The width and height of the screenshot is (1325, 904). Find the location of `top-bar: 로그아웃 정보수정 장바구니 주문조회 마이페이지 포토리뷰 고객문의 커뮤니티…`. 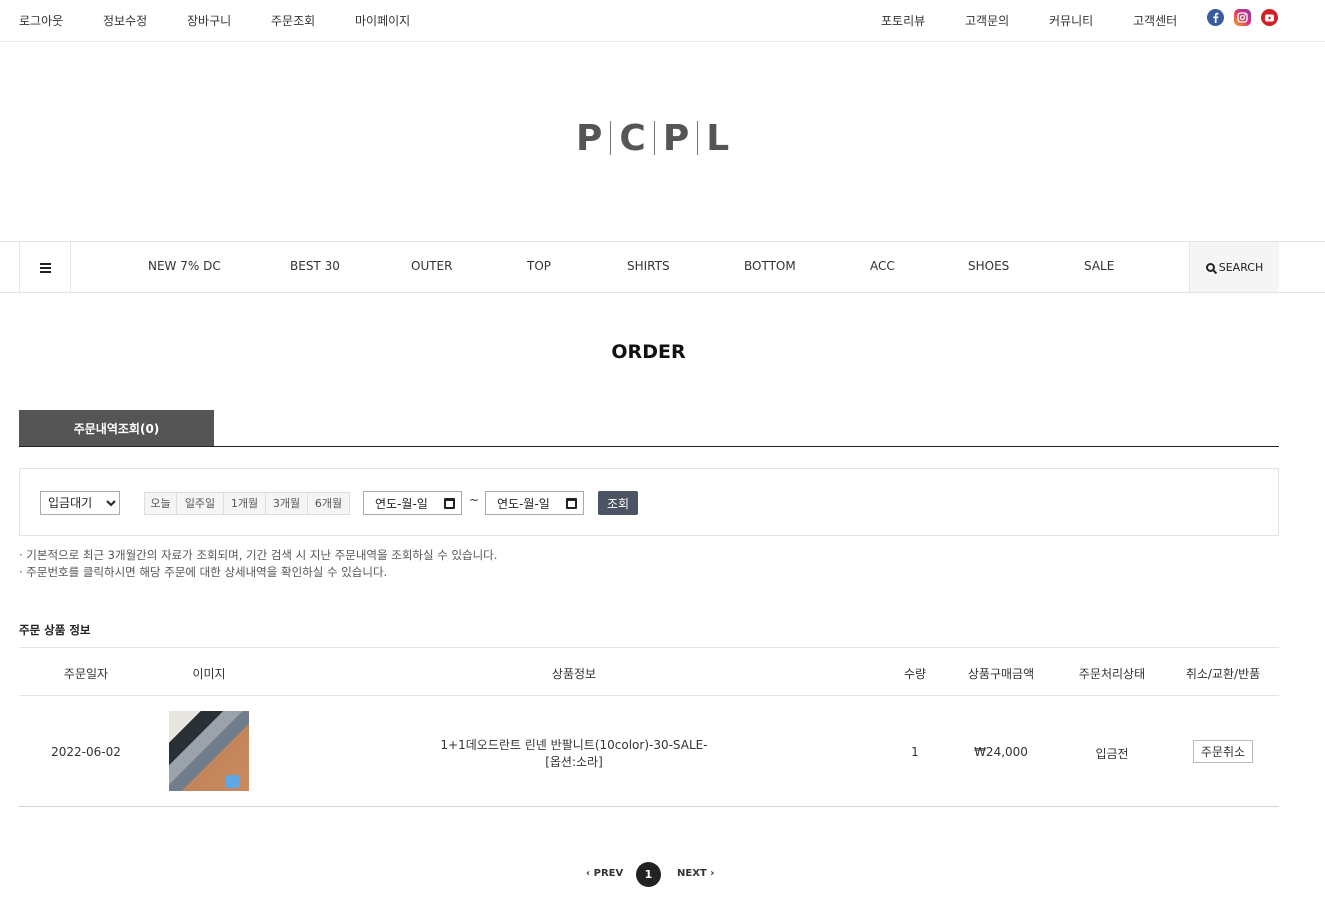

top-bar: 로그아웃 정보수정 장바구니 주문조회 마이페이지 포토리뷰 고객문의 커뮤니티… is located at coordinates (662, 21).